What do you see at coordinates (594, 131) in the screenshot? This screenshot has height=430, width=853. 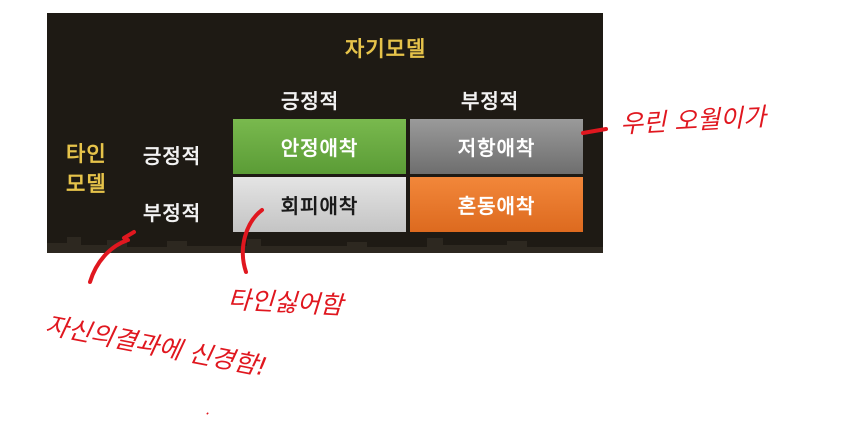 I see `dash-mark` at bounding box center [594, 131].